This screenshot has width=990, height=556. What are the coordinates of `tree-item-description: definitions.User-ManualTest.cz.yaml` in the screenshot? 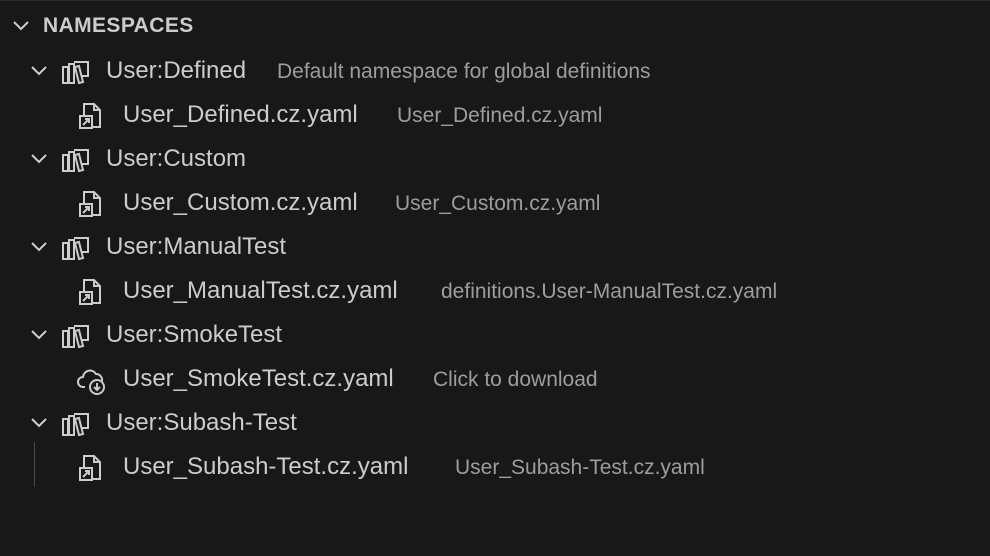 It's located at (609, 291).